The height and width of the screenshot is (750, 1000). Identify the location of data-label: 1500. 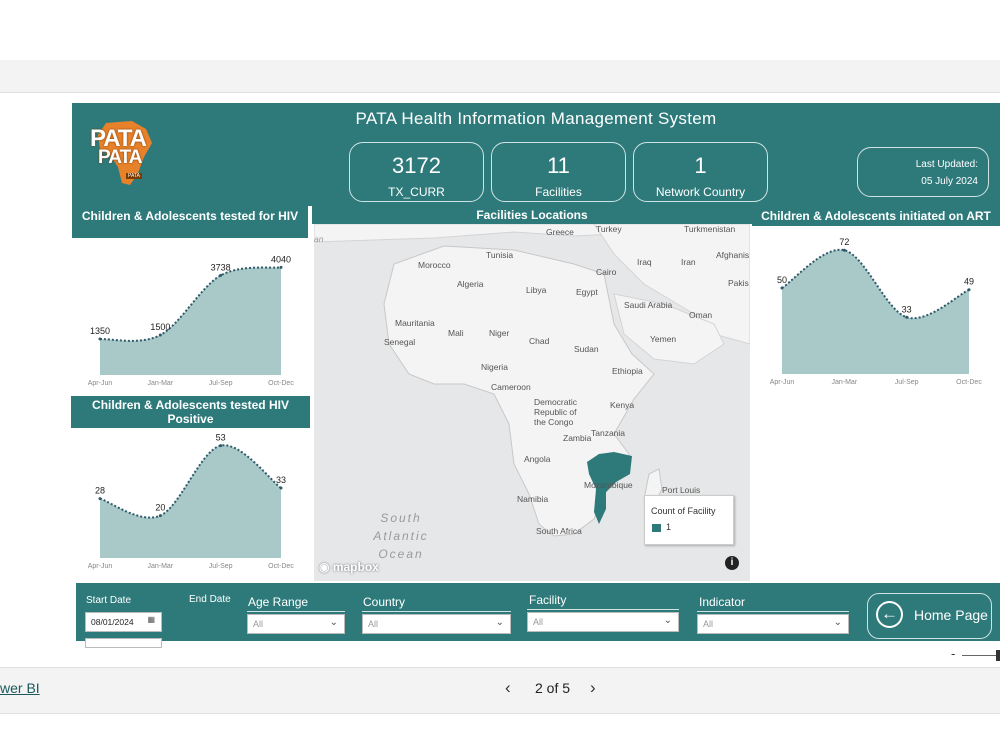
(160, 327).